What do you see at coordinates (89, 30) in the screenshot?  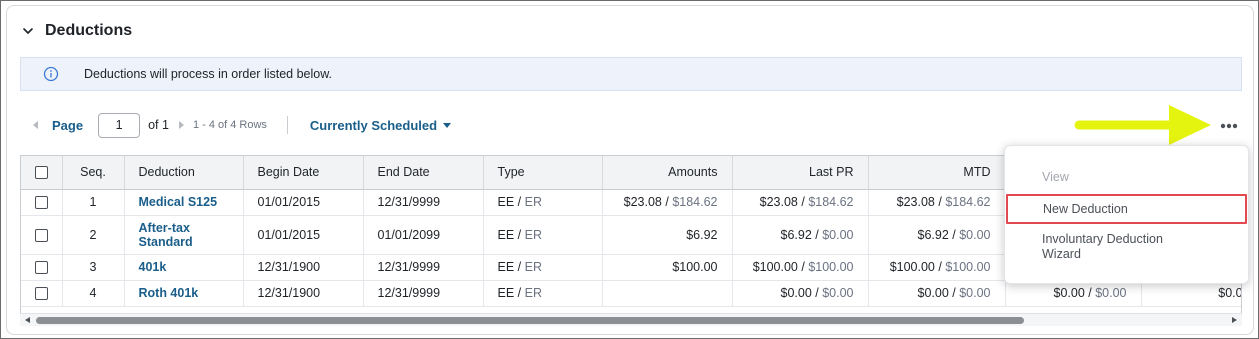 I see `section-title: Deductions` at bounding box center [89, 30].